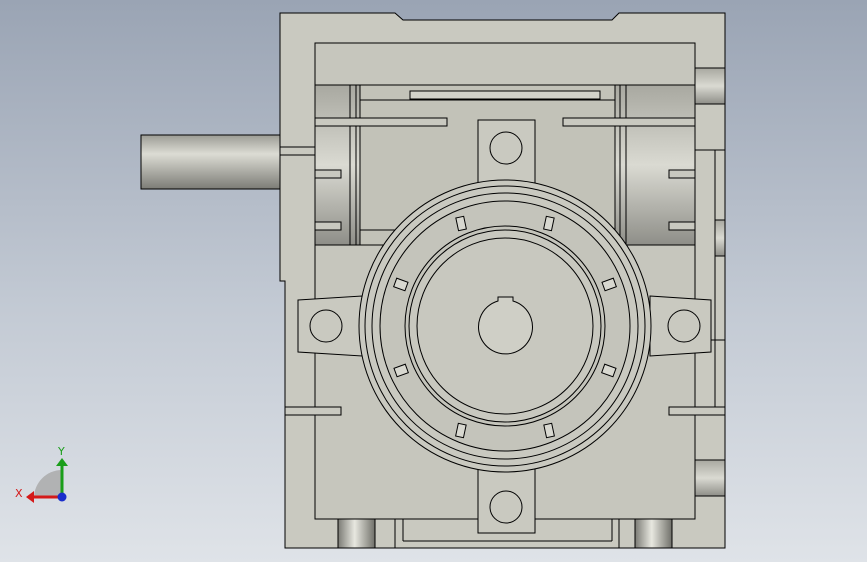  I want to click on axis-triad: Y X, so click(41, 474).